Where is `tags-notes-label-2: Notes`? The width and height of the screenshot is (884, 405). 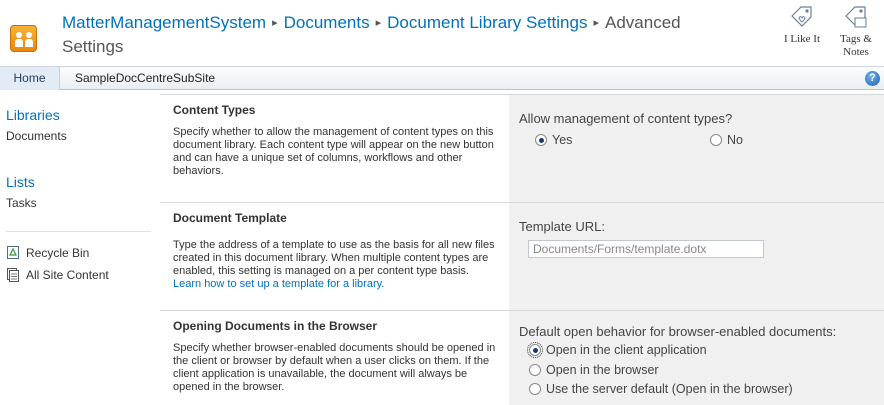 tags-notes-label-2: Notes is located at coordinates (856, 52).